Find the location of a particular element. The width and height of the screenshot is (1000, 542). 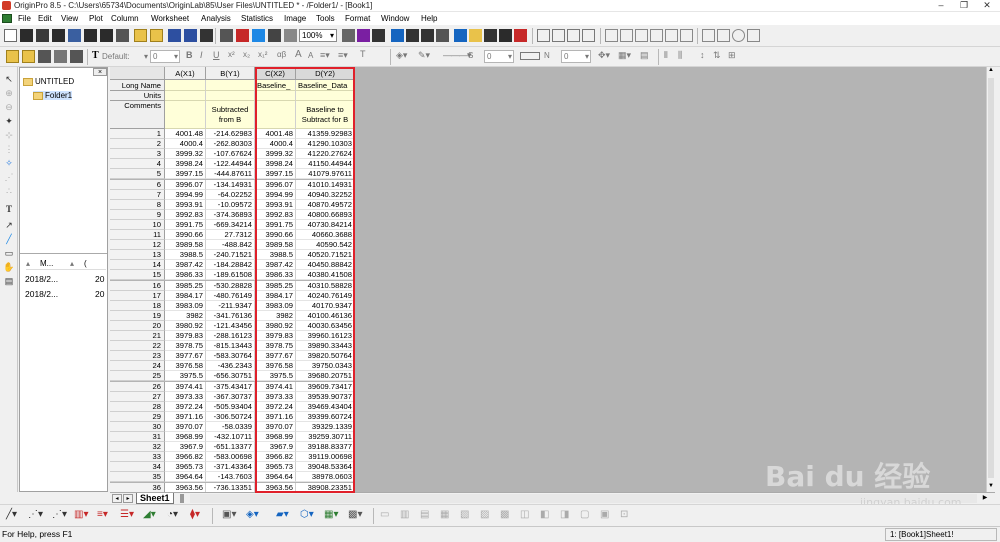

region-icon: ⋰ is located at coordinates (9, 177).